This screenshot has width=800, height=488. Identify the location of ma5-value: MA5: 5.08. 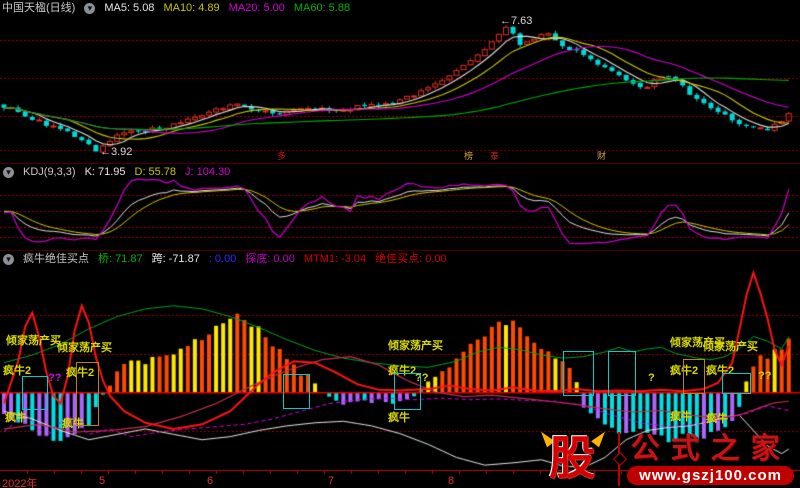
(129, 8).